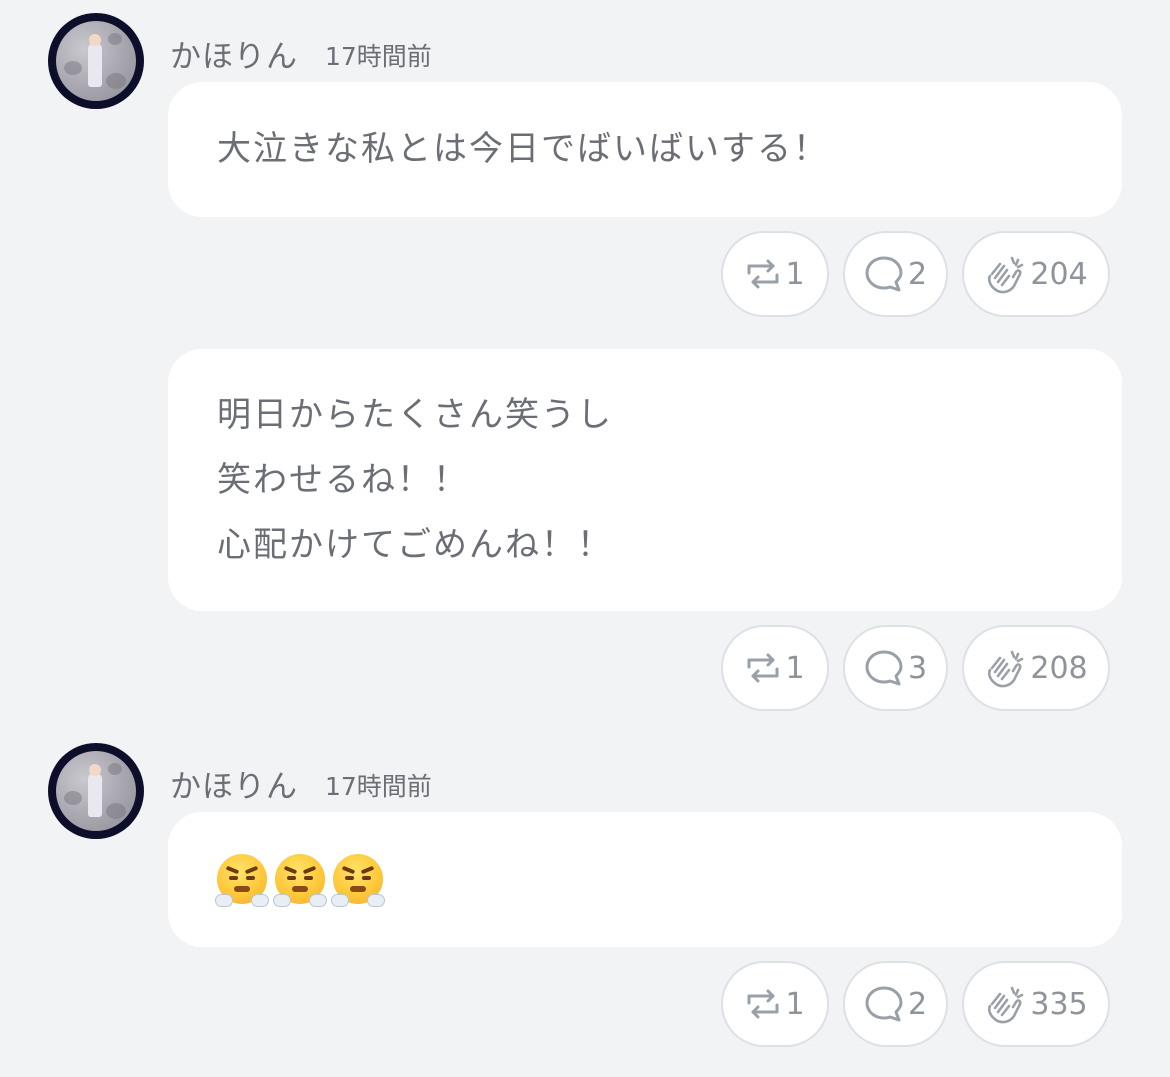  I want to click on message-bubble, so click(645, 879).